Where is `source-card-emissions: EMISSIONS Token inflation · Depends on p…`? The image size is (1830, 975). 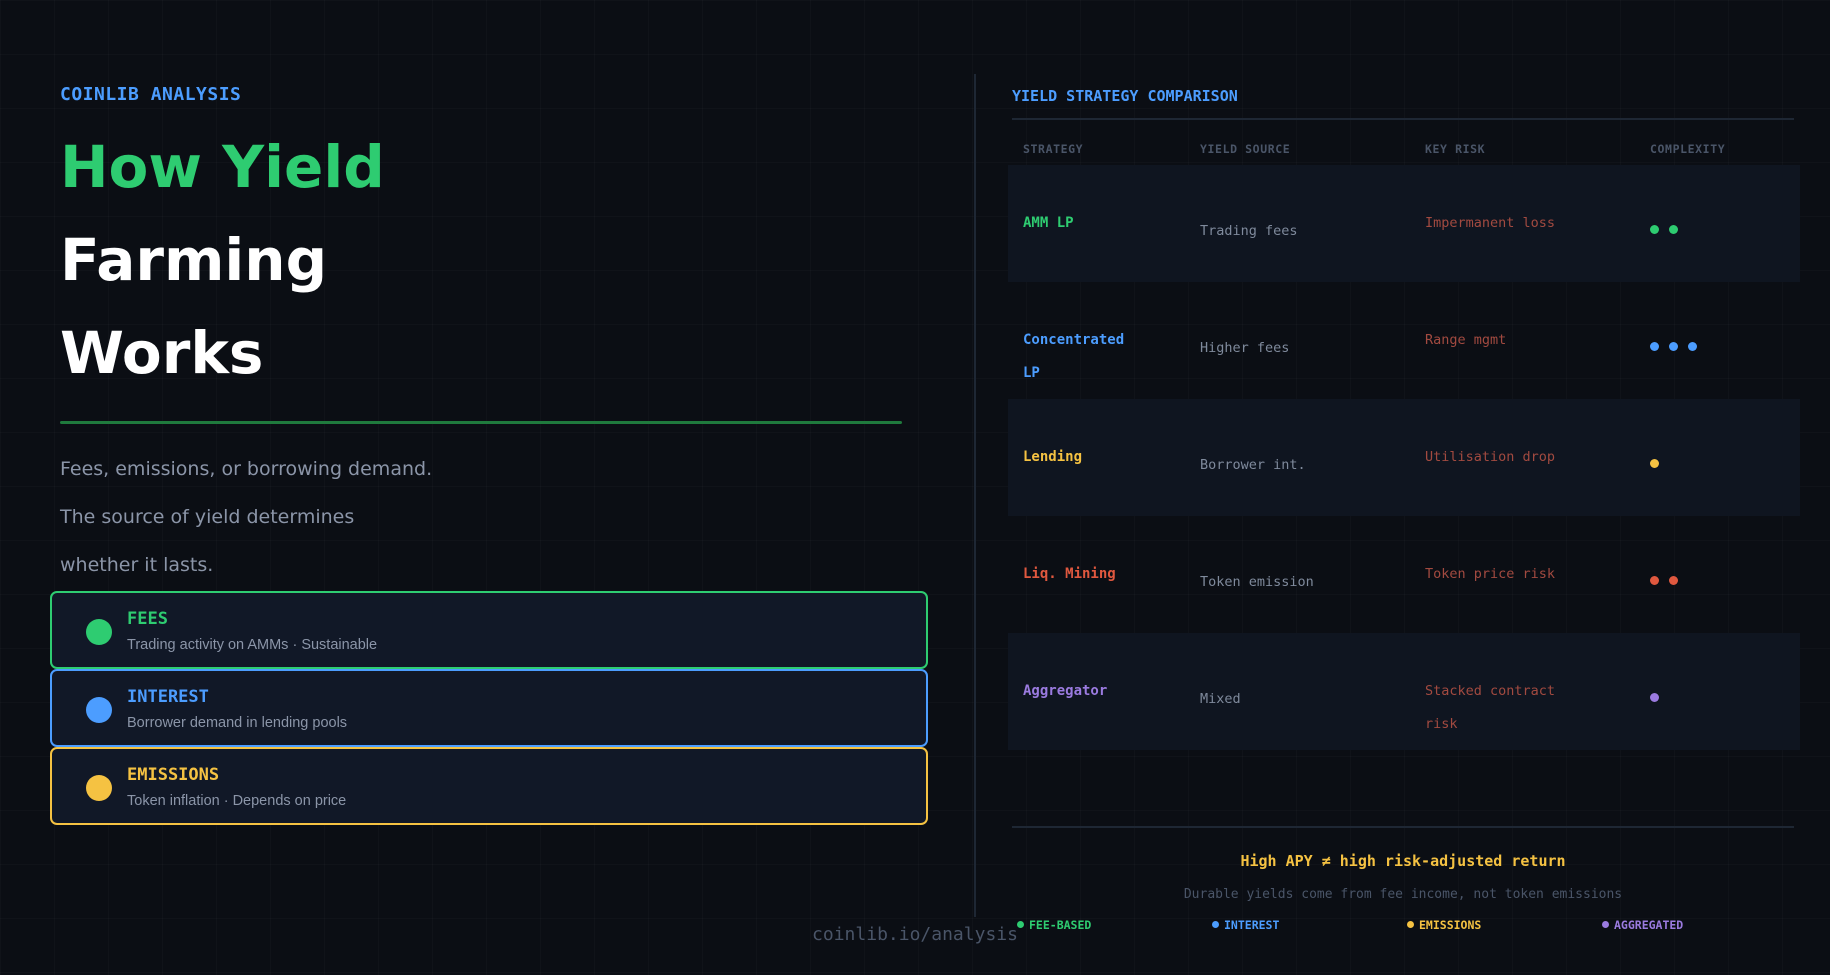
source-card-emissions: EMISSIONS Token inflation · Depends on p… is located at coordinates (489, 786).